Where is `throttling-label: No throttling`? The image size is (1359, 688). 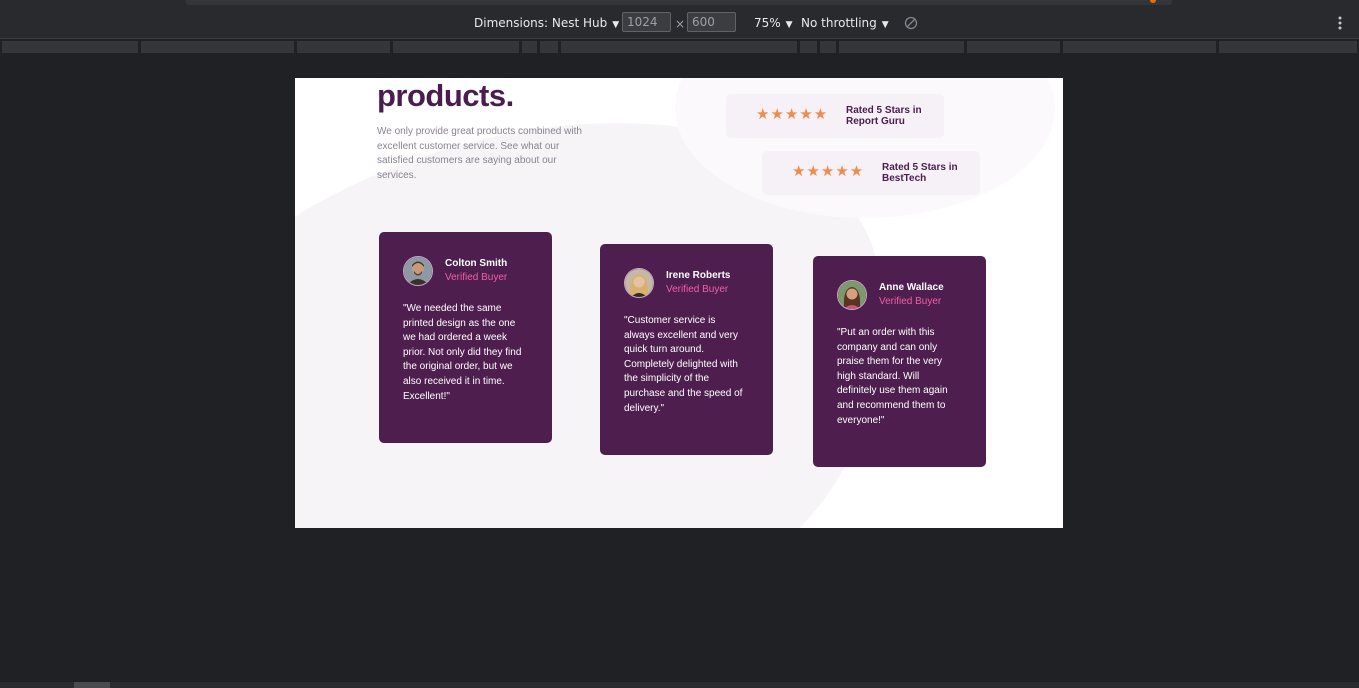 throttling-label: No throttling is located at coordinates (839, 23).